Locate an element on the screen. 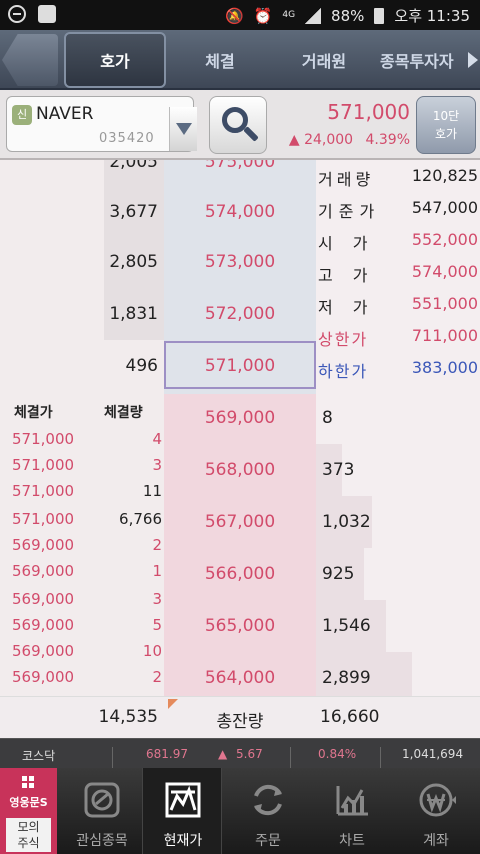  bid-price: 568,000 is located at coordinates (240, 470).